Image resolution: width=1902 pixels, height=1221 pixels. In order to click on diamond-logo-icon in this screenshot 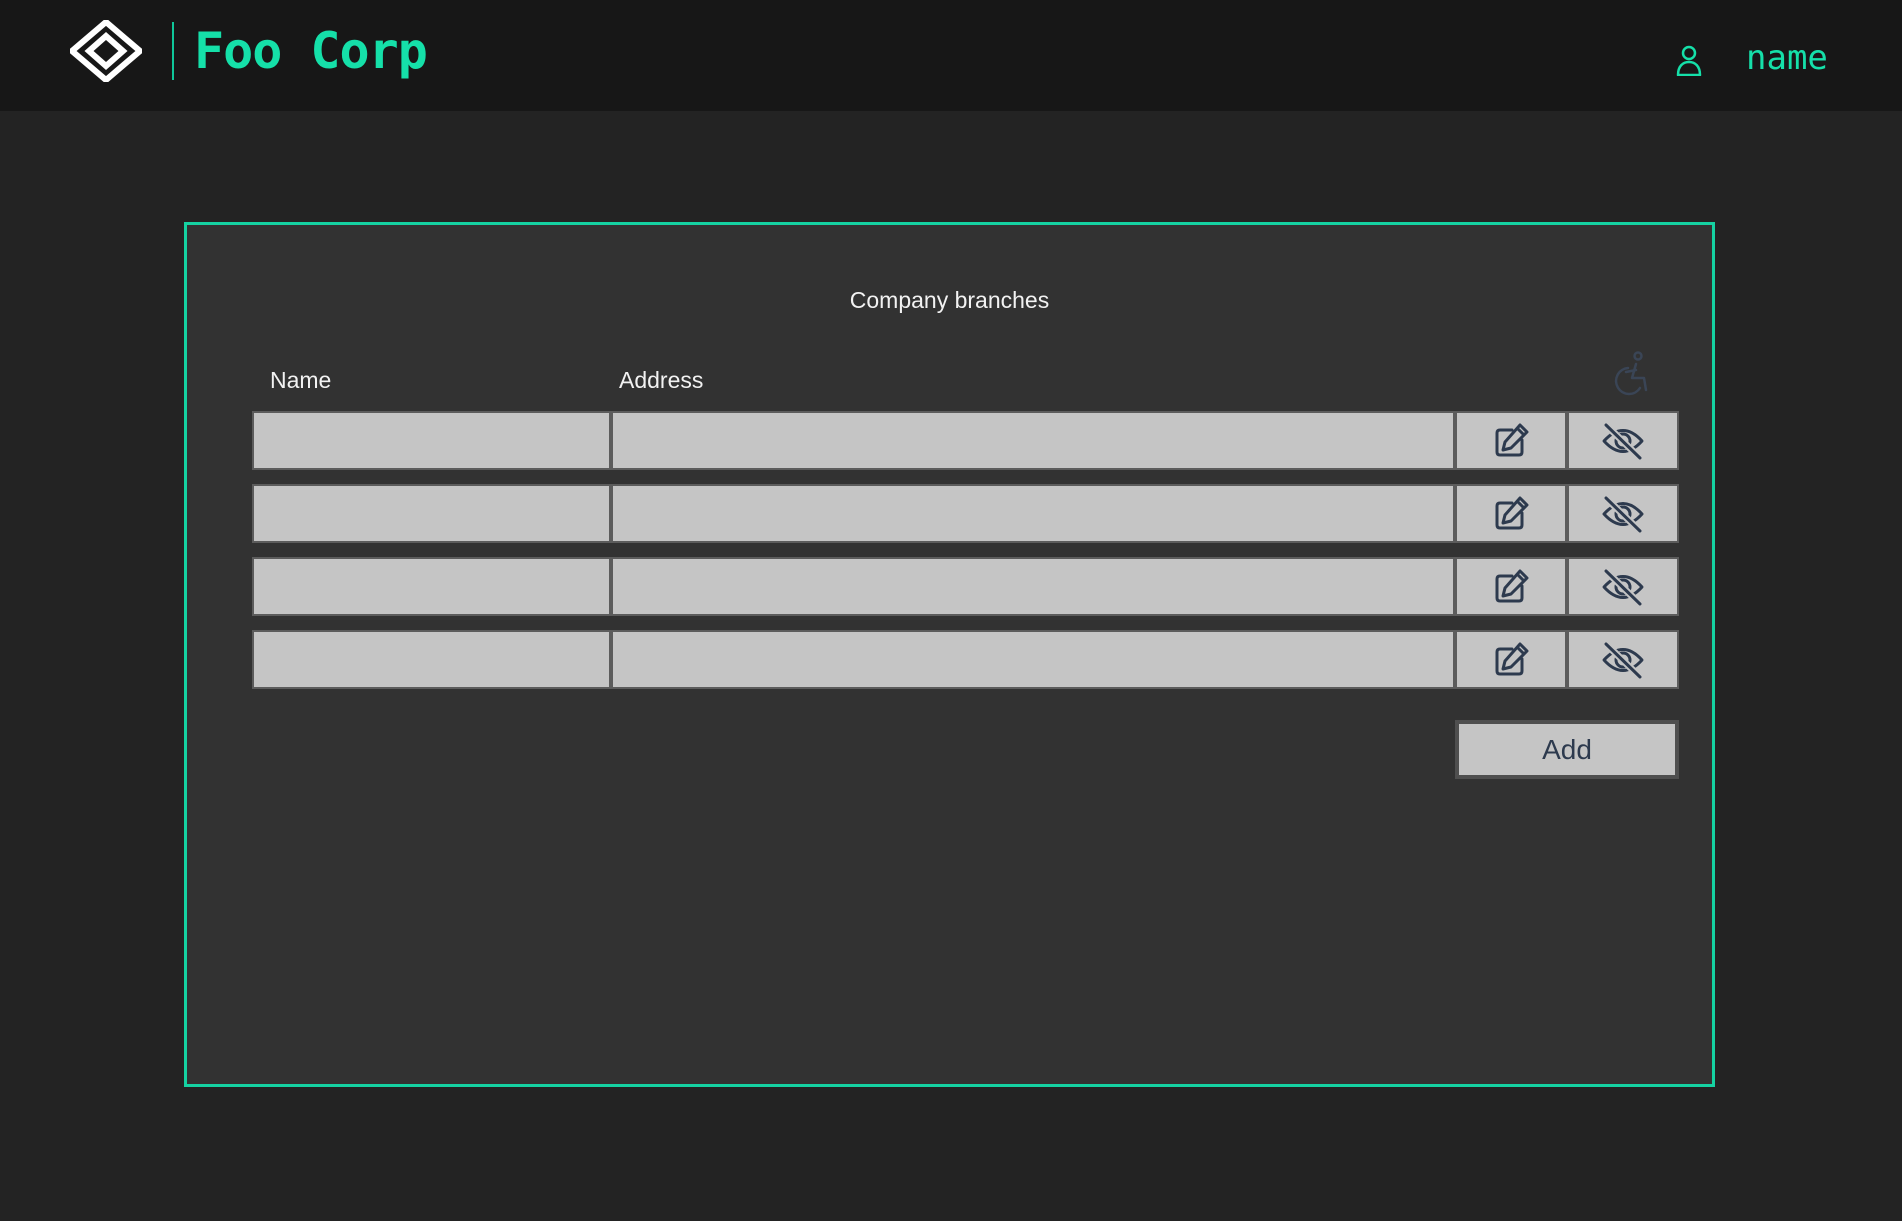, I will do `click(106, 51)`.